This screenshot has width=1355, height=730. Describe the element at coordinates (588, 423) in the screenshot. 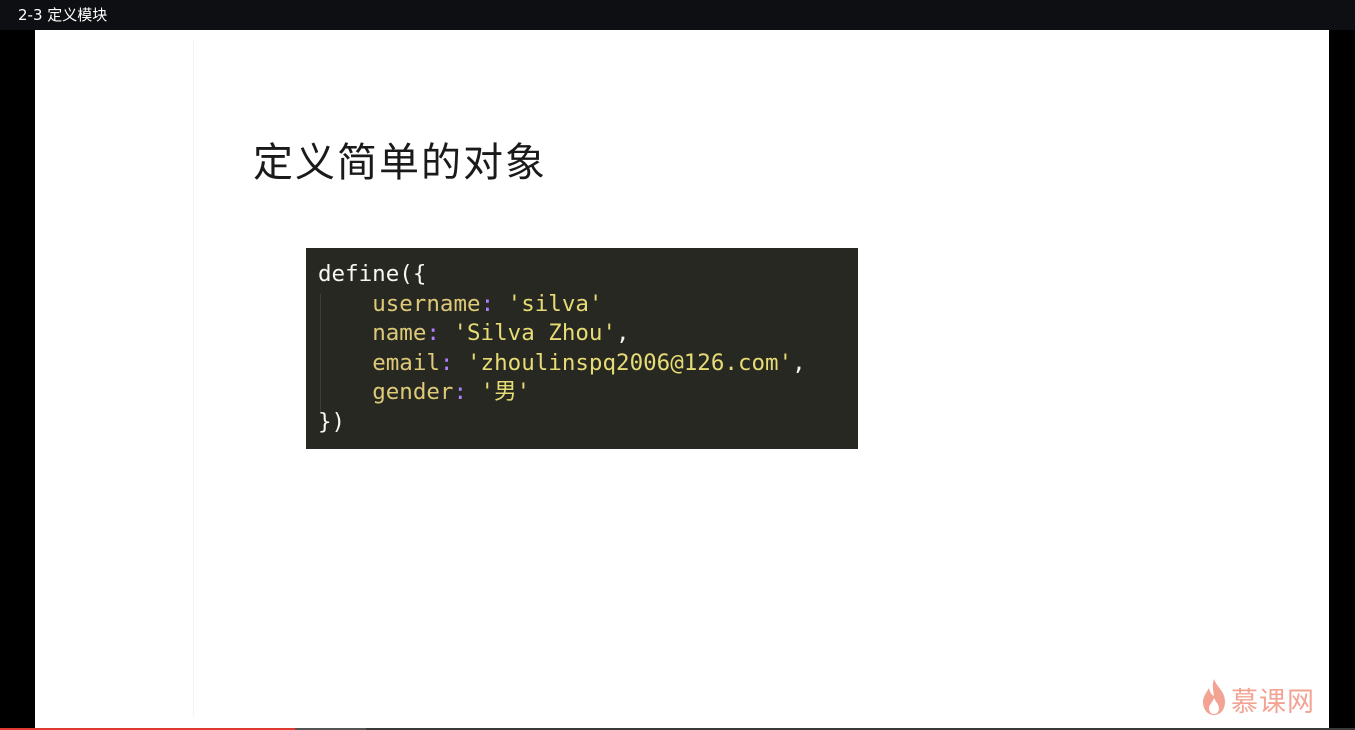

I see `code-line-close: })` at that location.